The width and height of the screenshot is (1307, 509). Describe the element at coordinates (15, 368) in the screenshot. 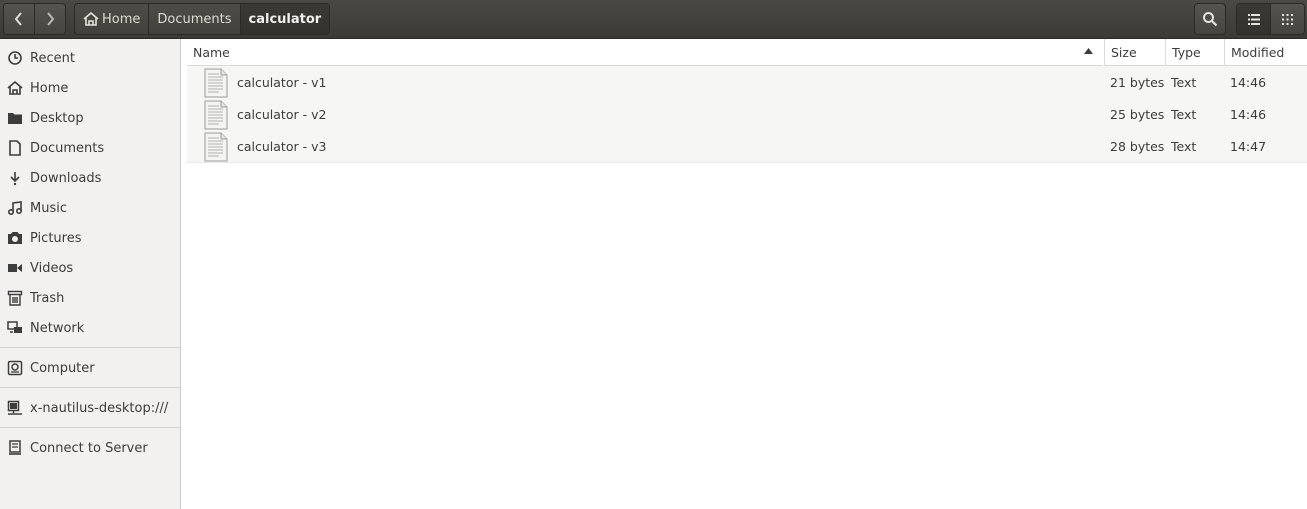

I see `drive-icon` at that location.